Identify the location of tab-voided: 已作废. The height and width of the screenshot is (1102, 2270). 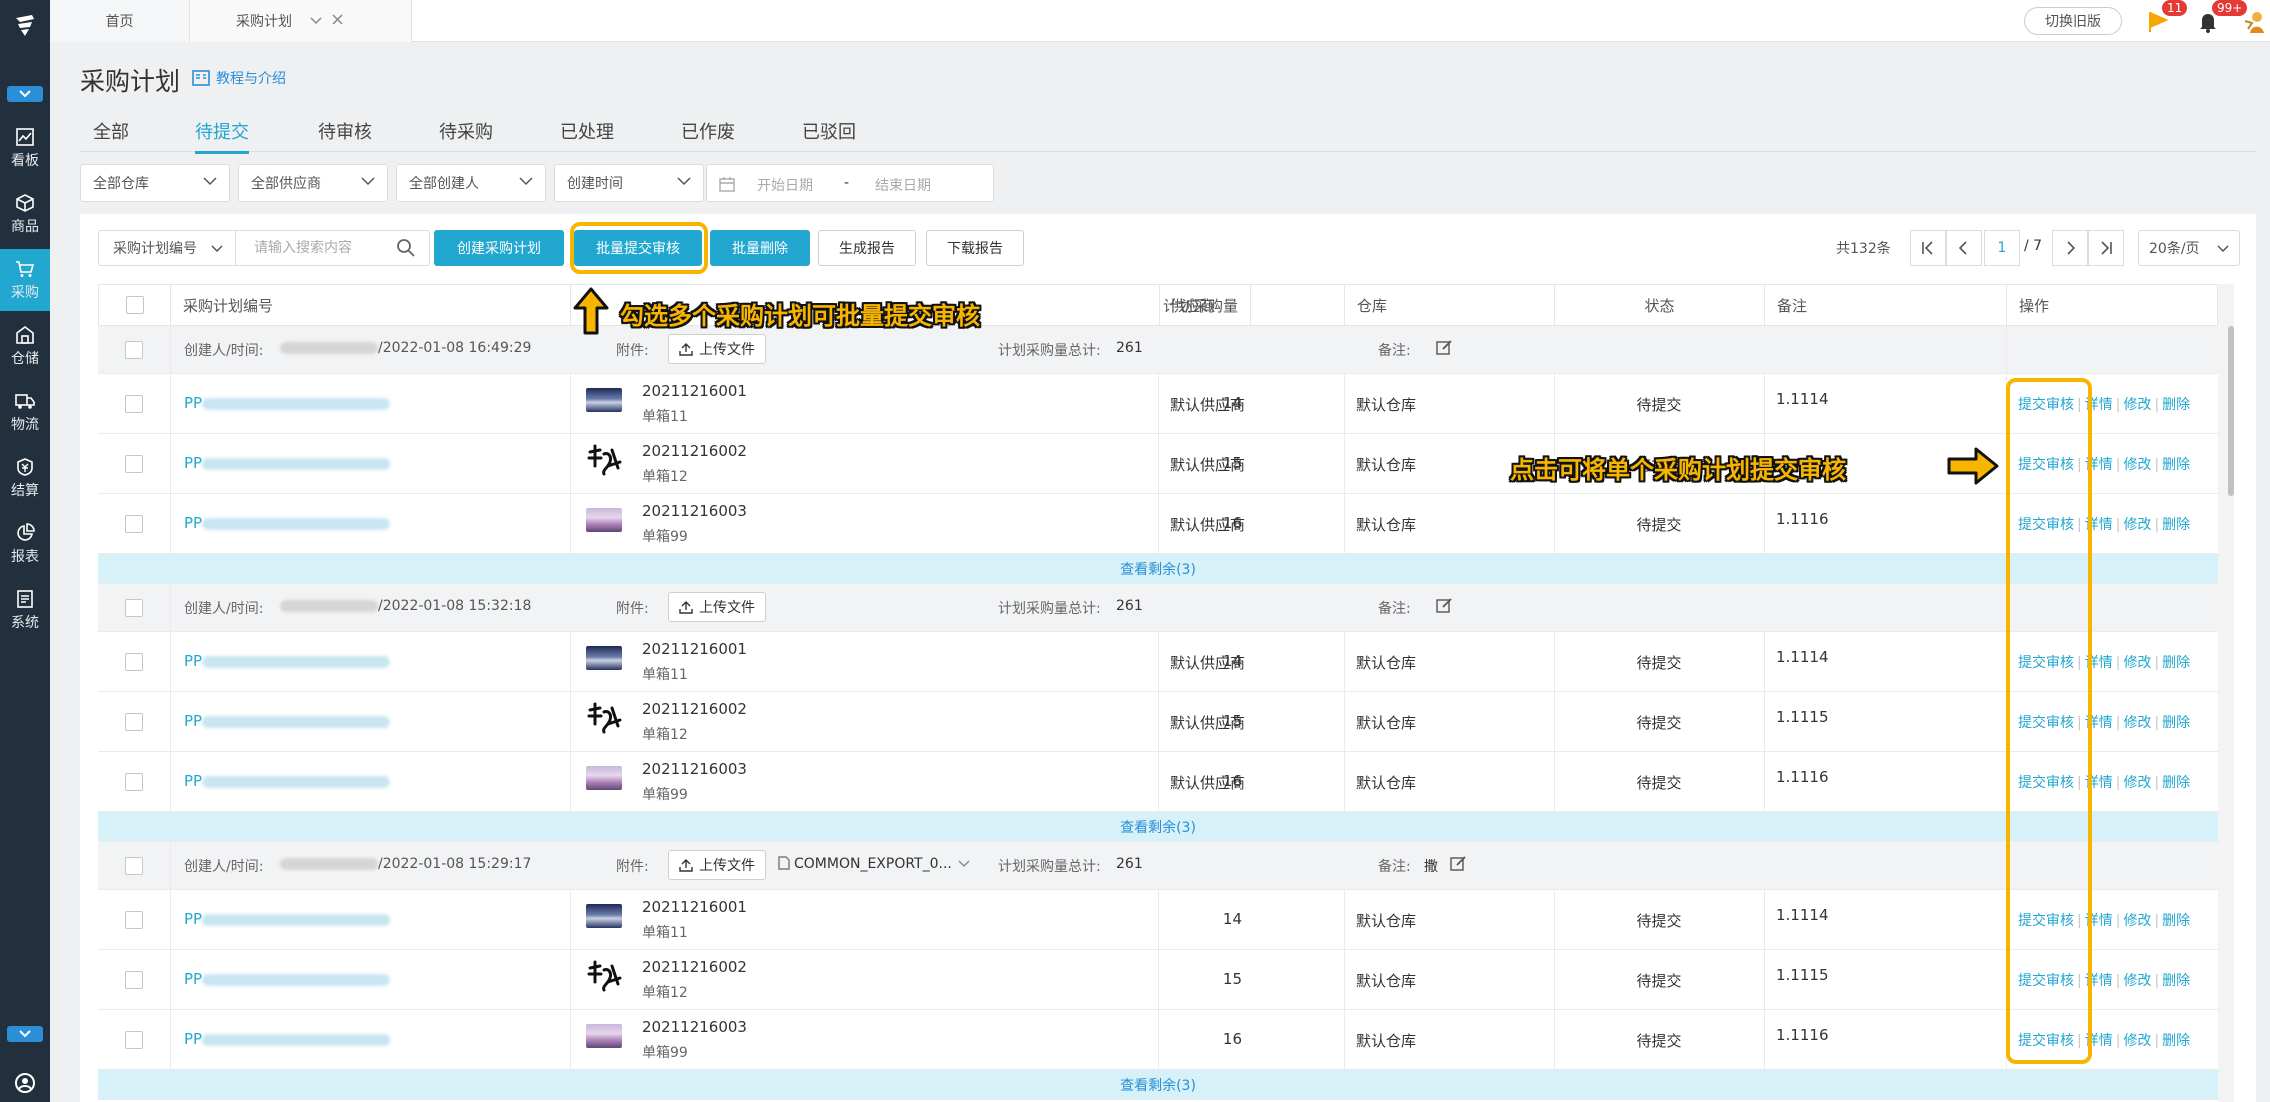
(708, 131).